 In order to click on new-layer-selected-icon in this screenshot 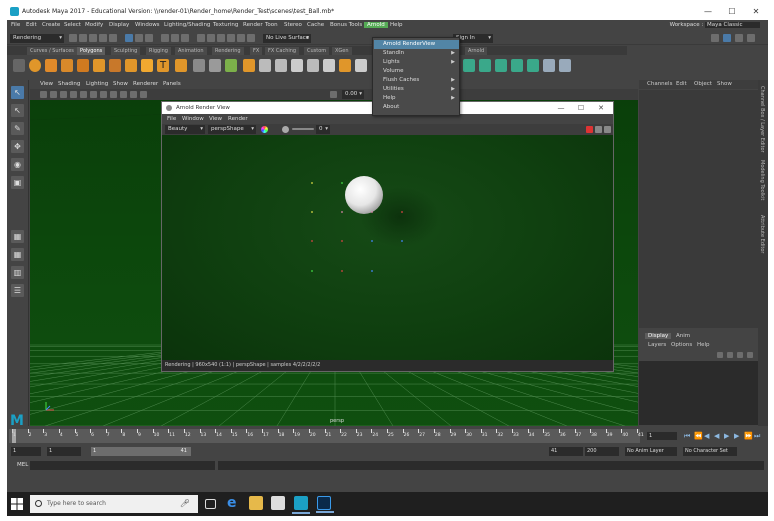, I will do `click(750, 355)`.